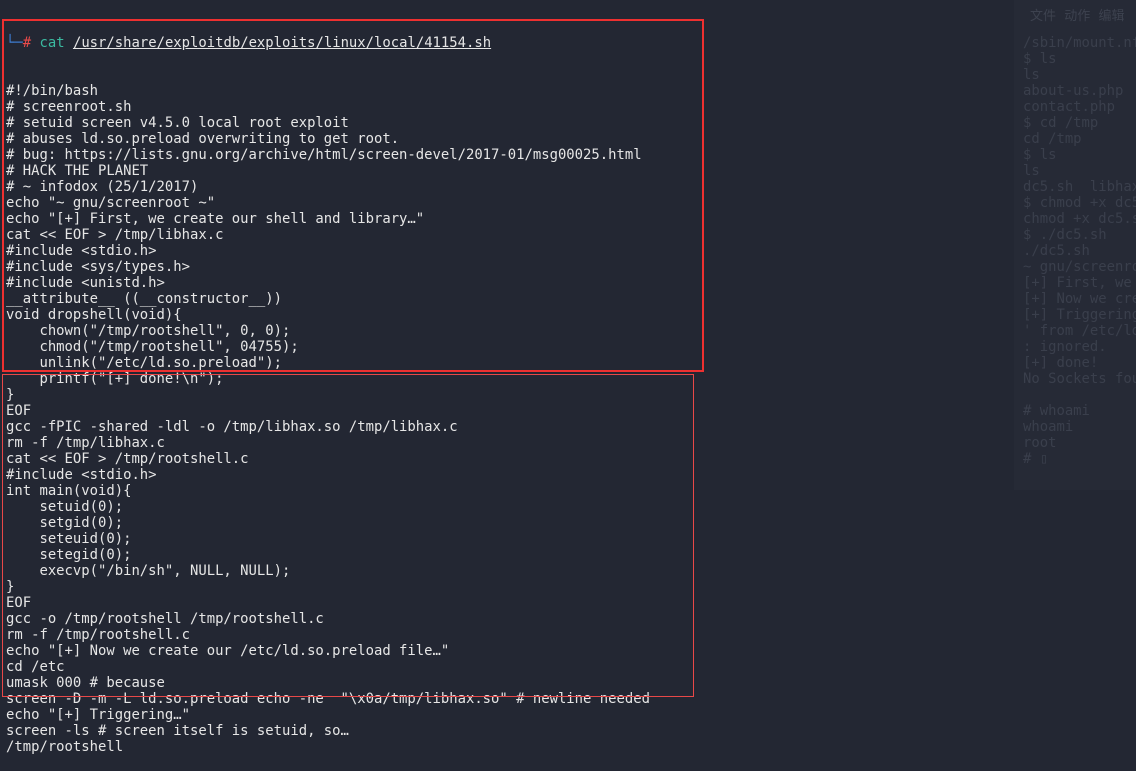  What do you see at coordinates (1040, 443) in the screenshot?
I see `background-line: root` at bounding box center [1040, 443].